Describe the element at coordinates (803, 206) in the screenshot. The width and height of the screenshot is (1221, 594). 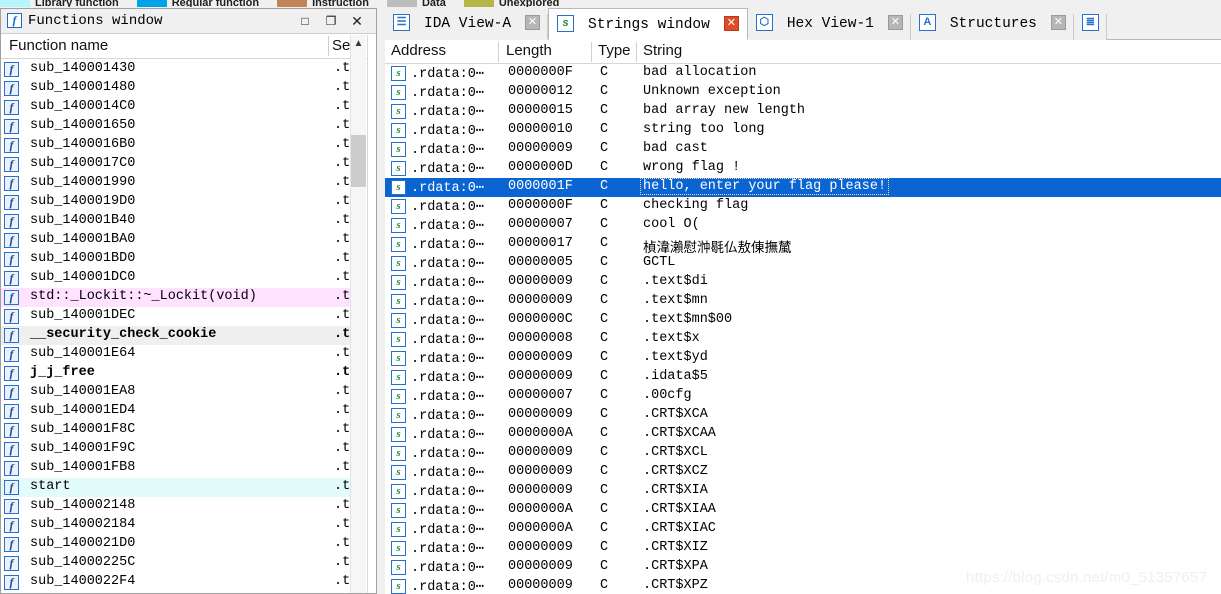
I see `strings-list-row: s .rdata:0⋯ 0000000F Cchecking flag` at that location.